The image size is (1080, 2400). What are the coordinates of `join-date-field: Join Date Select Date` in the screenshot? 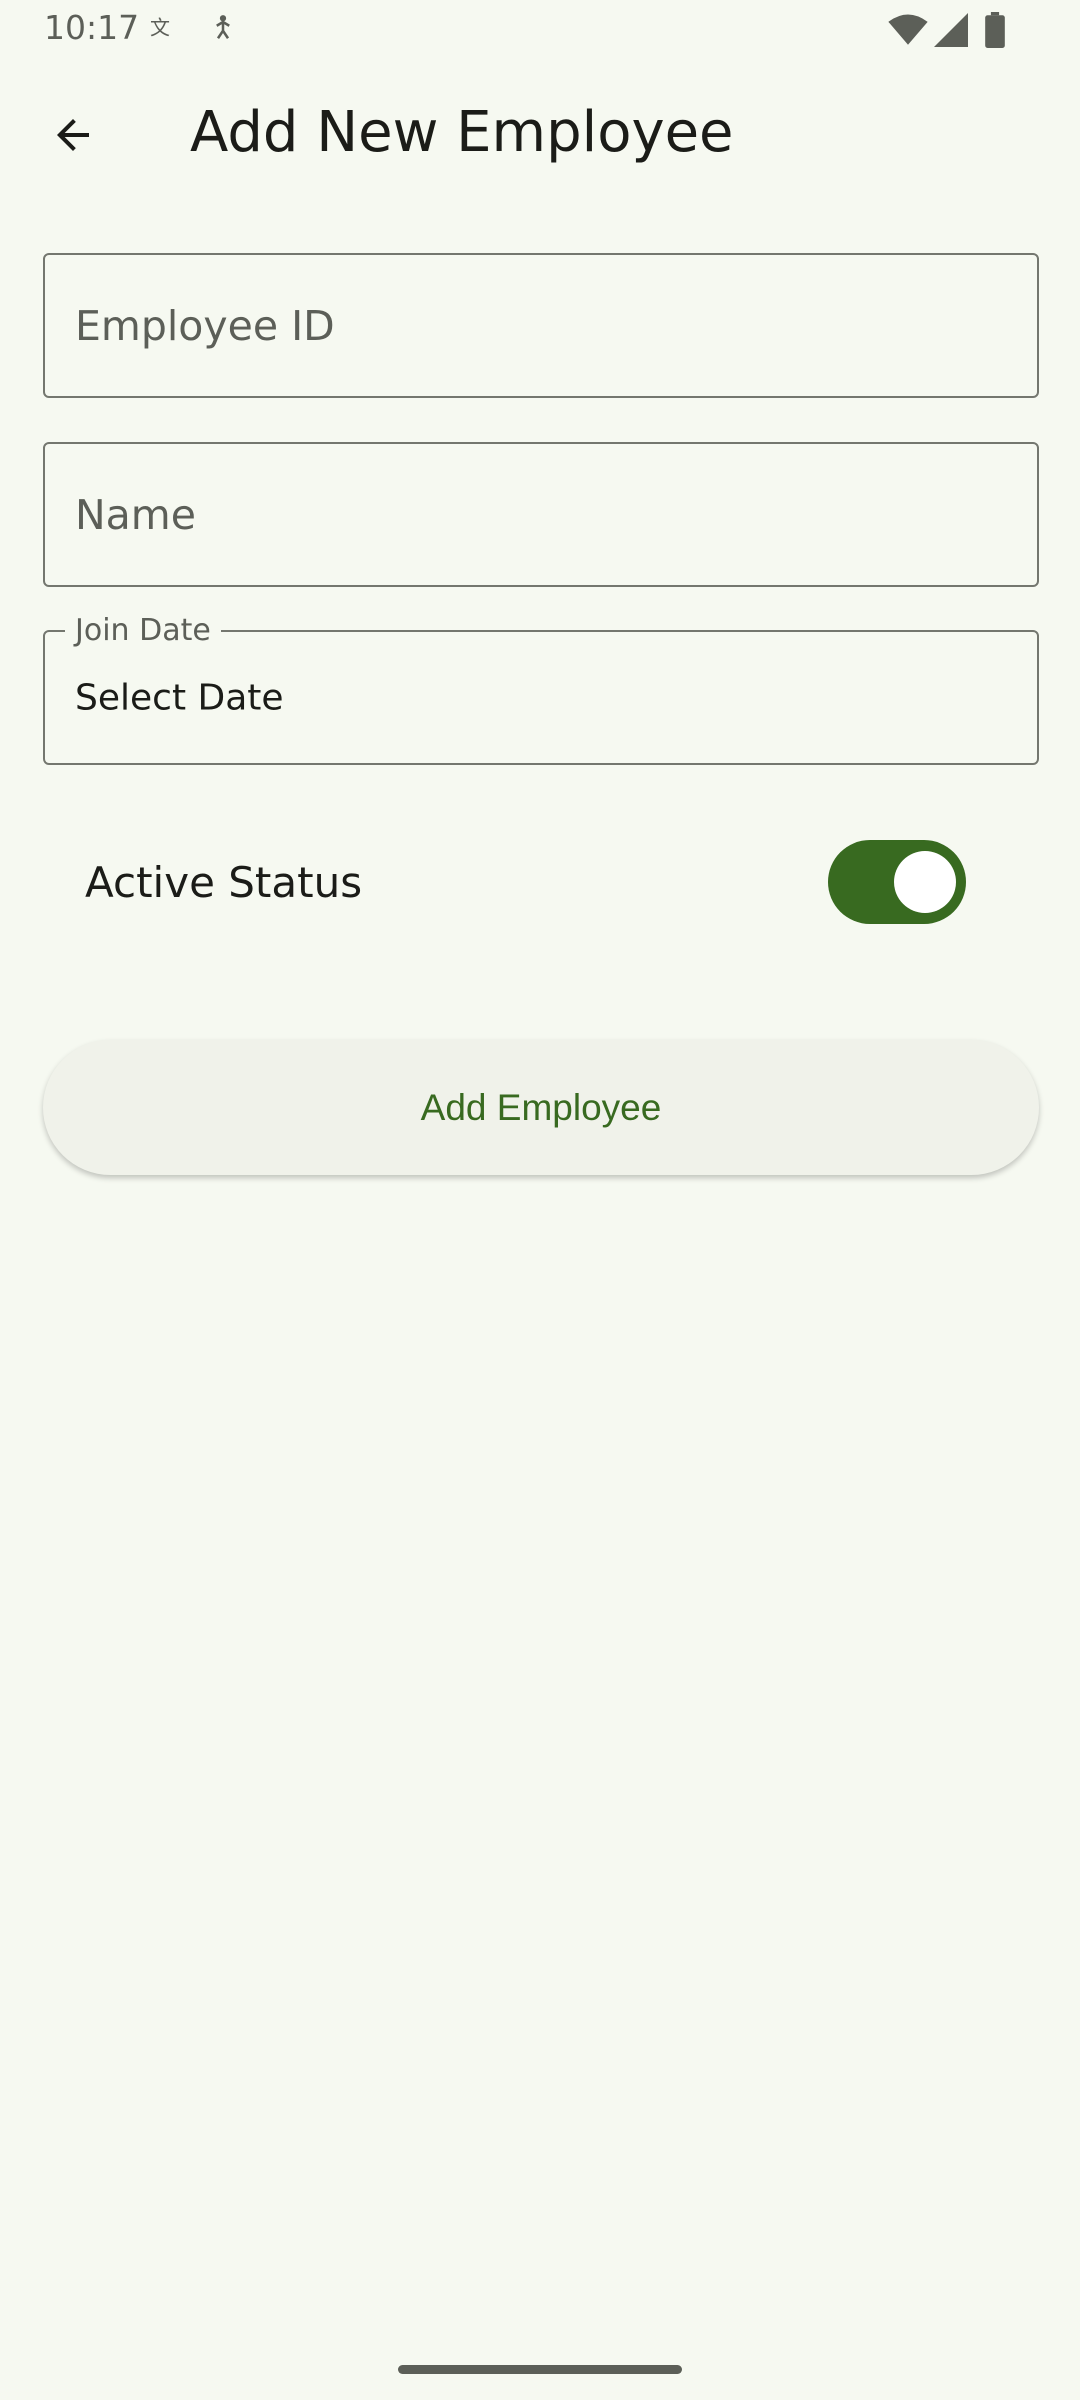 It's located at (541, 689).